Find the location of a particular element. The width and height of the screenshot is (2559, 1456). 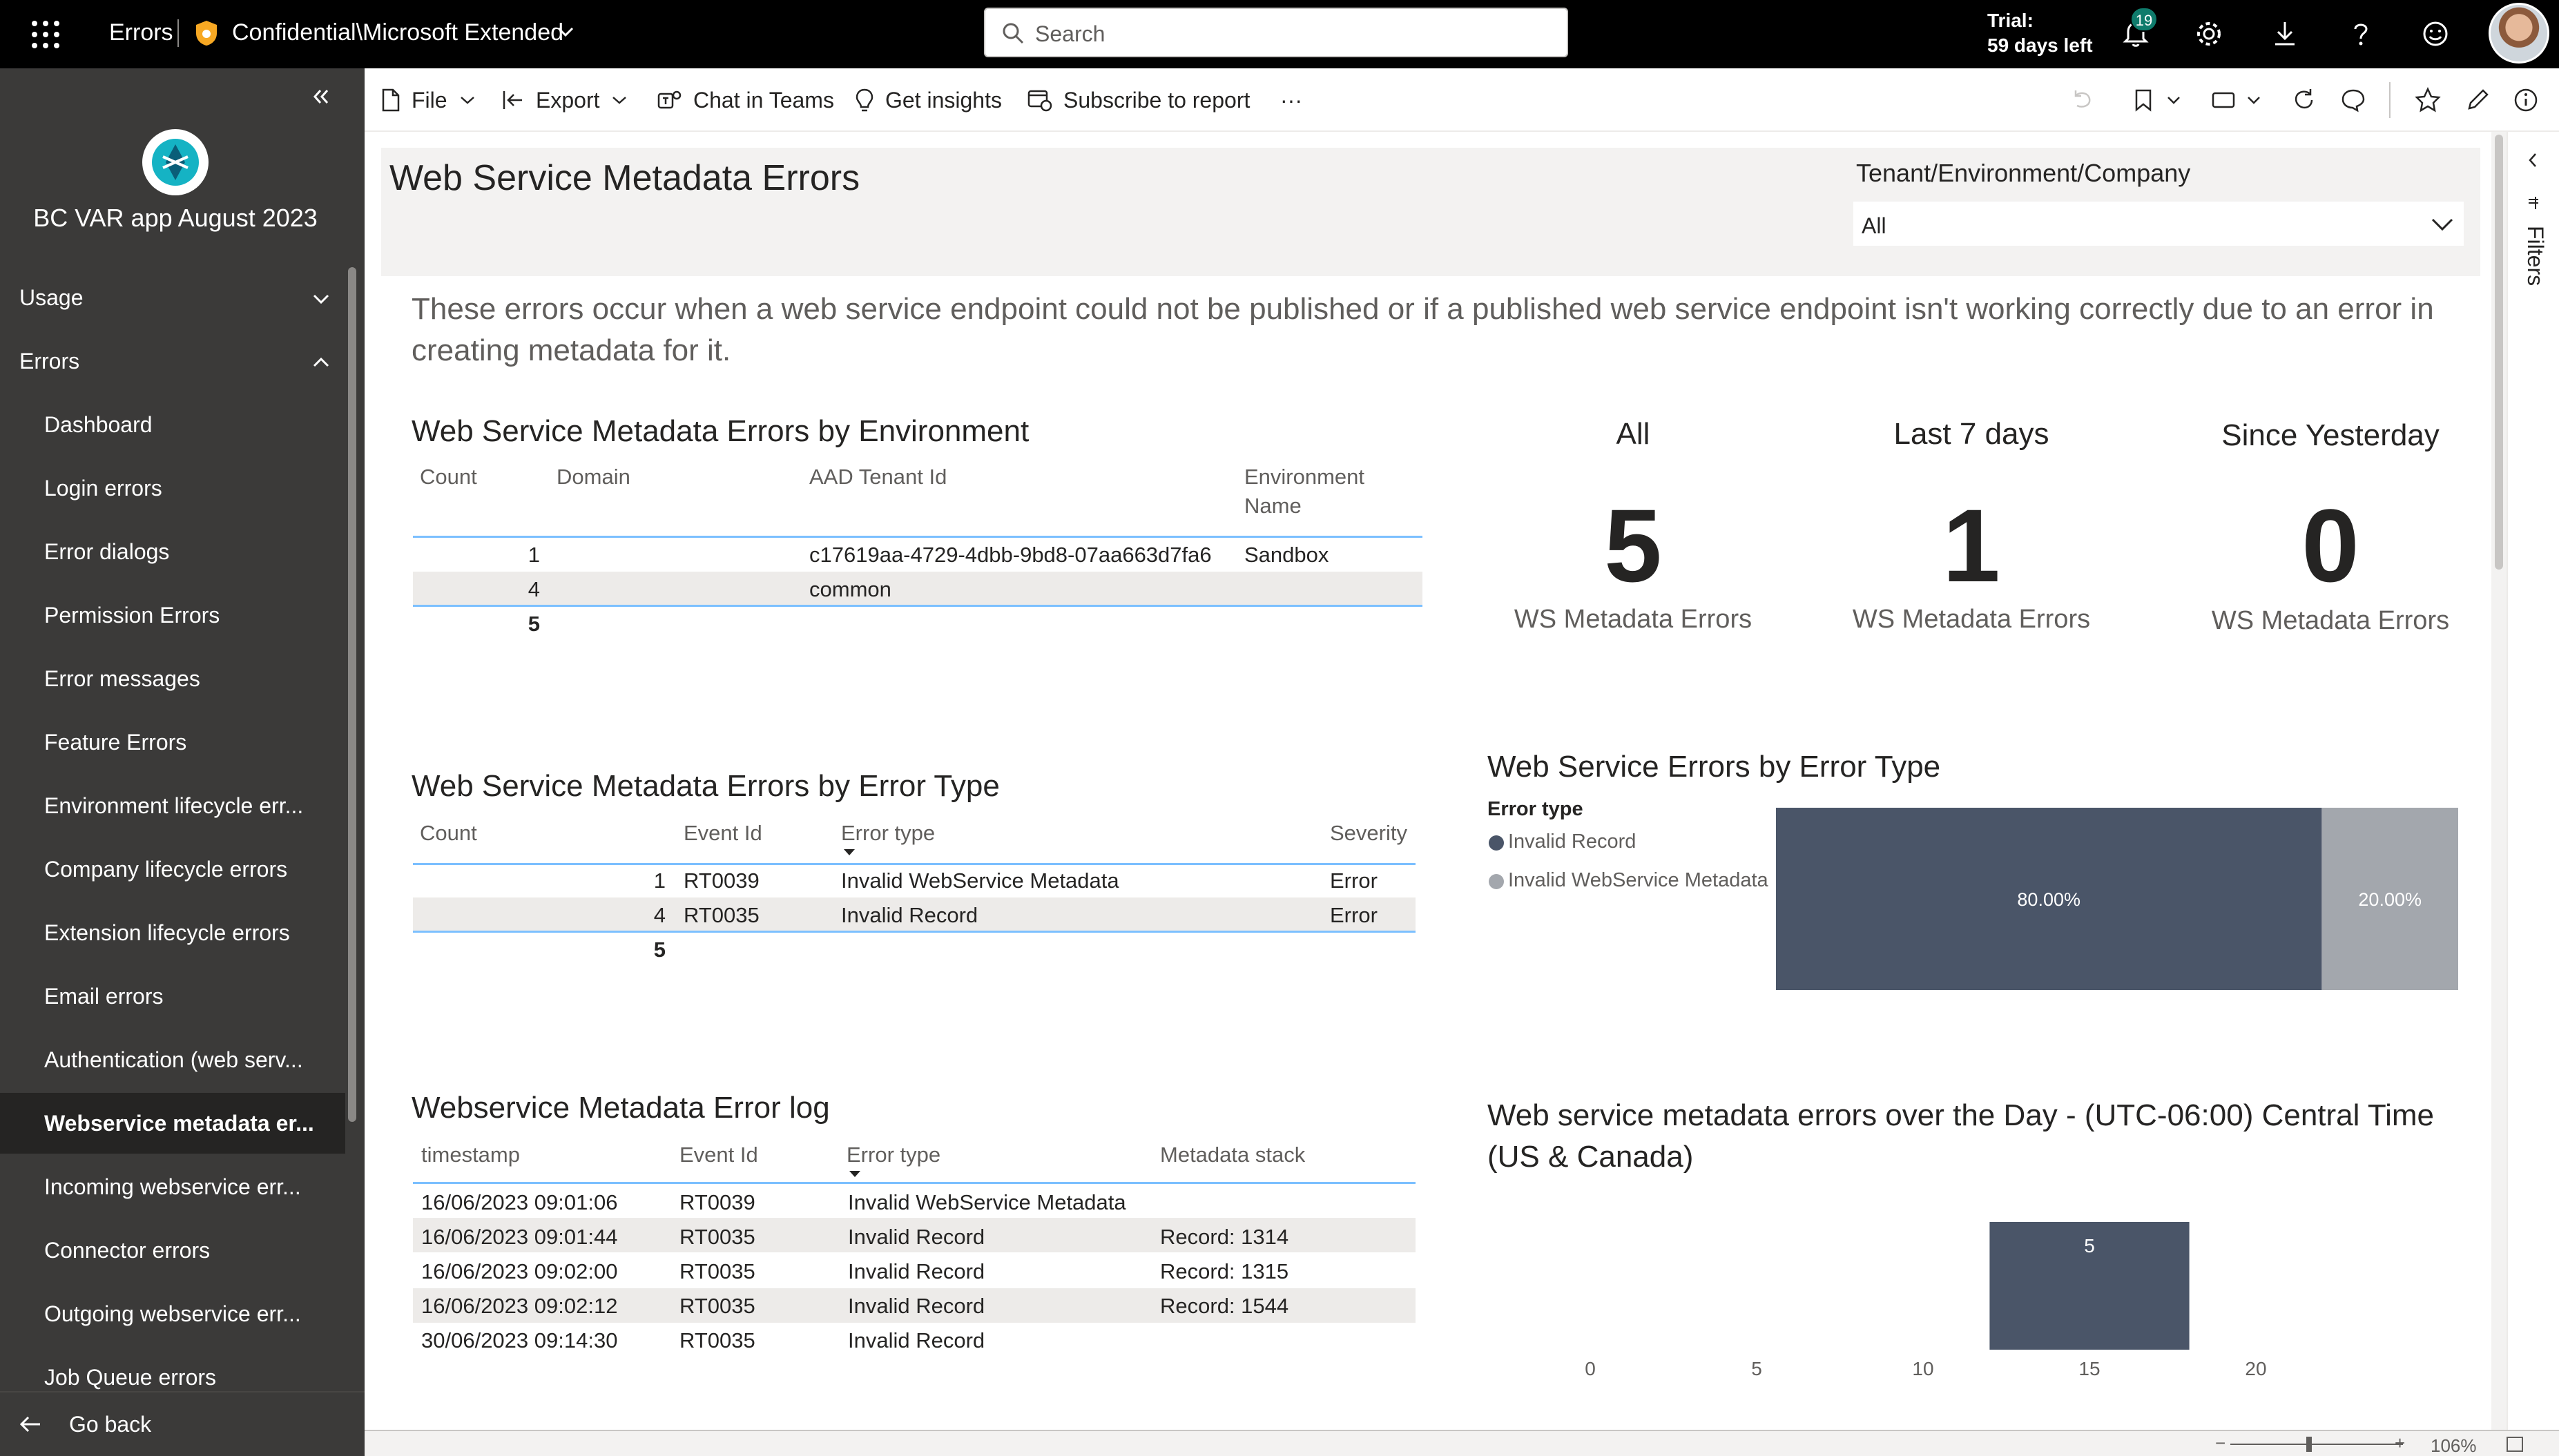

edit-icon is located at coordinates (2477, 100).